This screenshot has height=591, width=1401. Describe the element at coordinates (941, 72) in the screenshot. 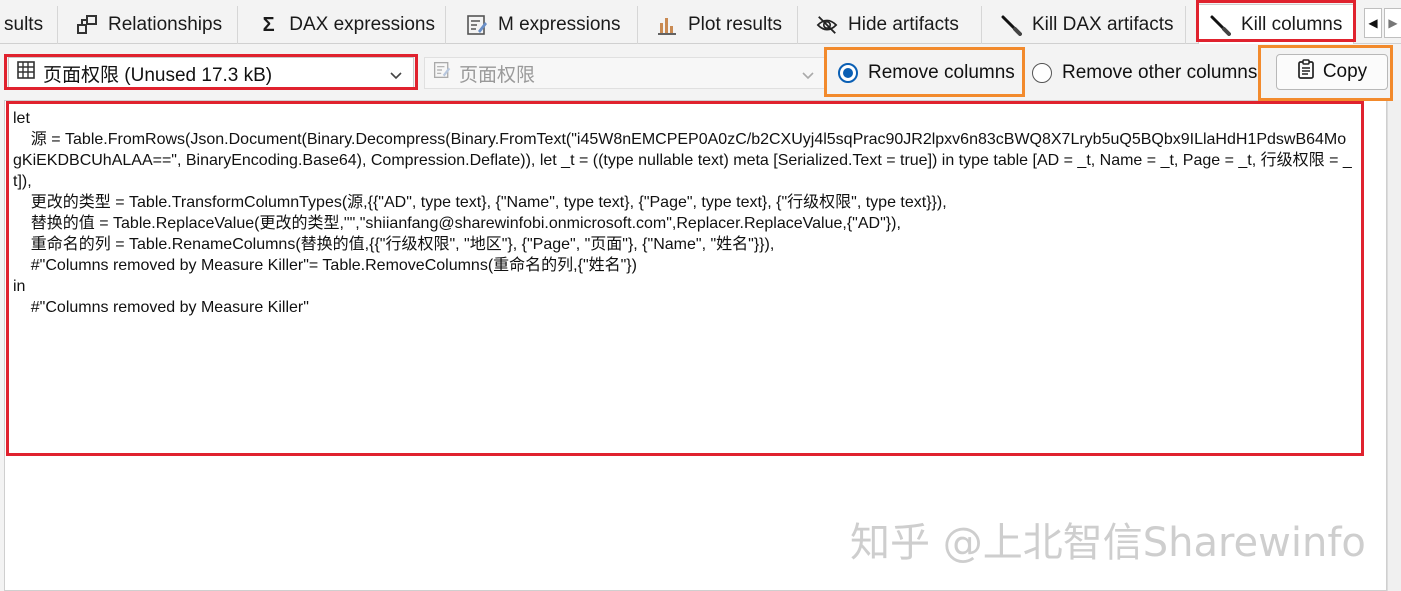

I see `radio-remove-columns-label: Remove columns` at that location.